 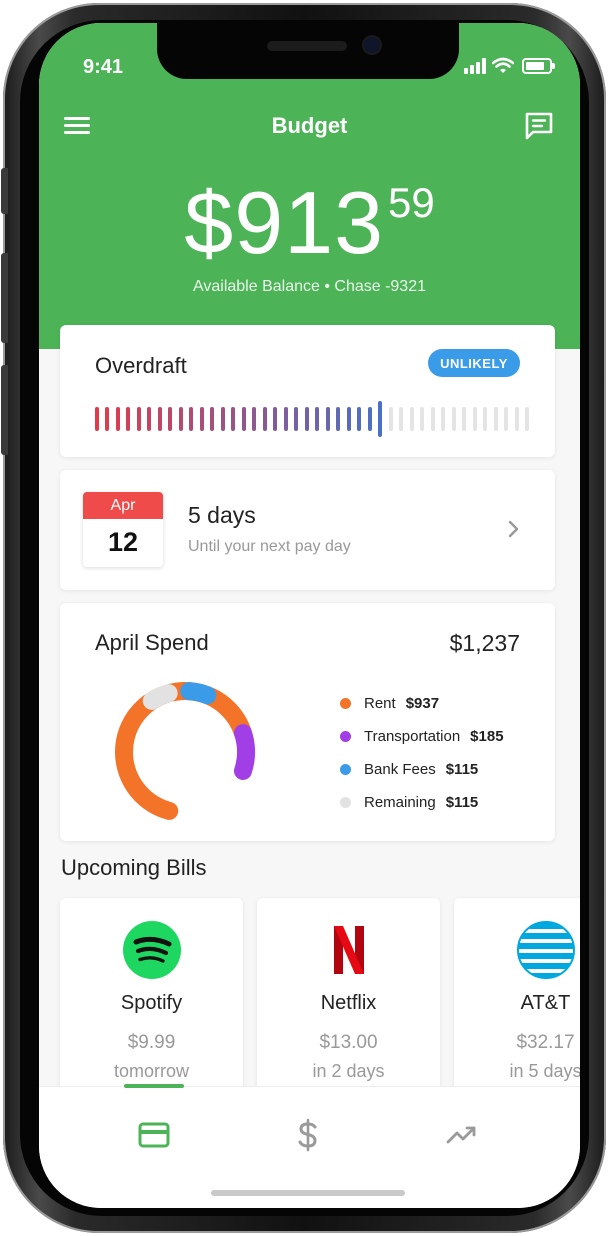 I want to click on bill-due: in 2 days, so click(x=348, y=1071).